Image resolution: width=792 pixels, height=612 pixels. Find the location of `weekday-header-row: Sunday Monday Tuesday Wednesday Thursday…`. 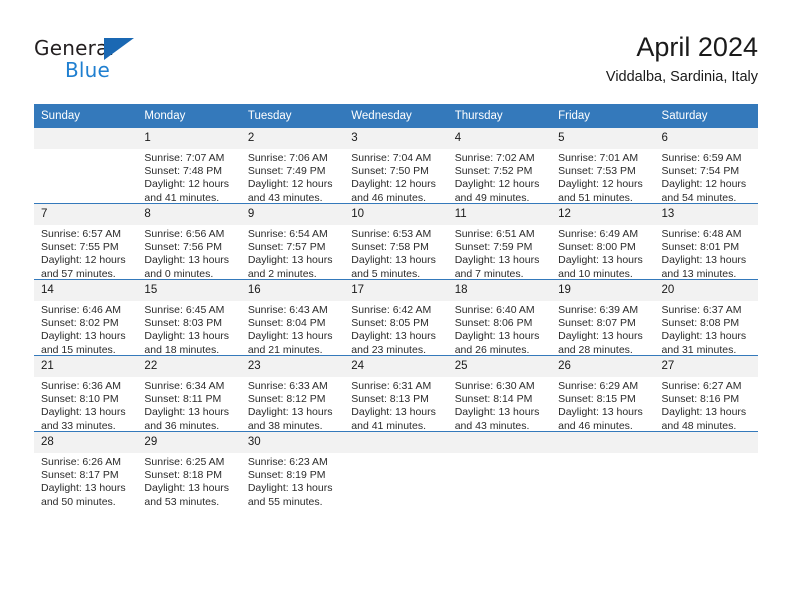

weekday-header-row: Sunday Monday Tuesday Wednesday Thursday… is located at coordinates (396, 116).